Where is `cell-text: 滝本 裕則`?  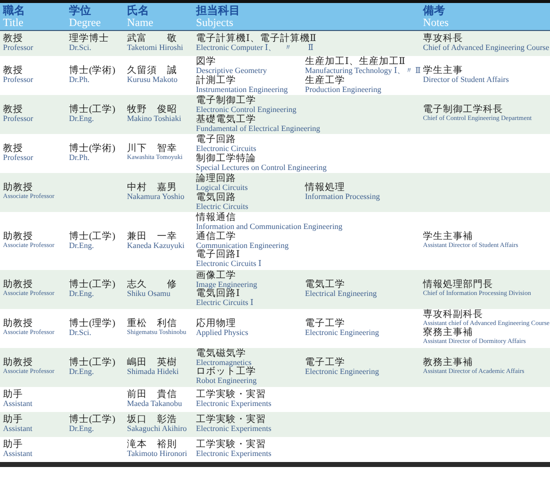
cell-text: 滝本 裕則 is located at coordinates (152, 445).